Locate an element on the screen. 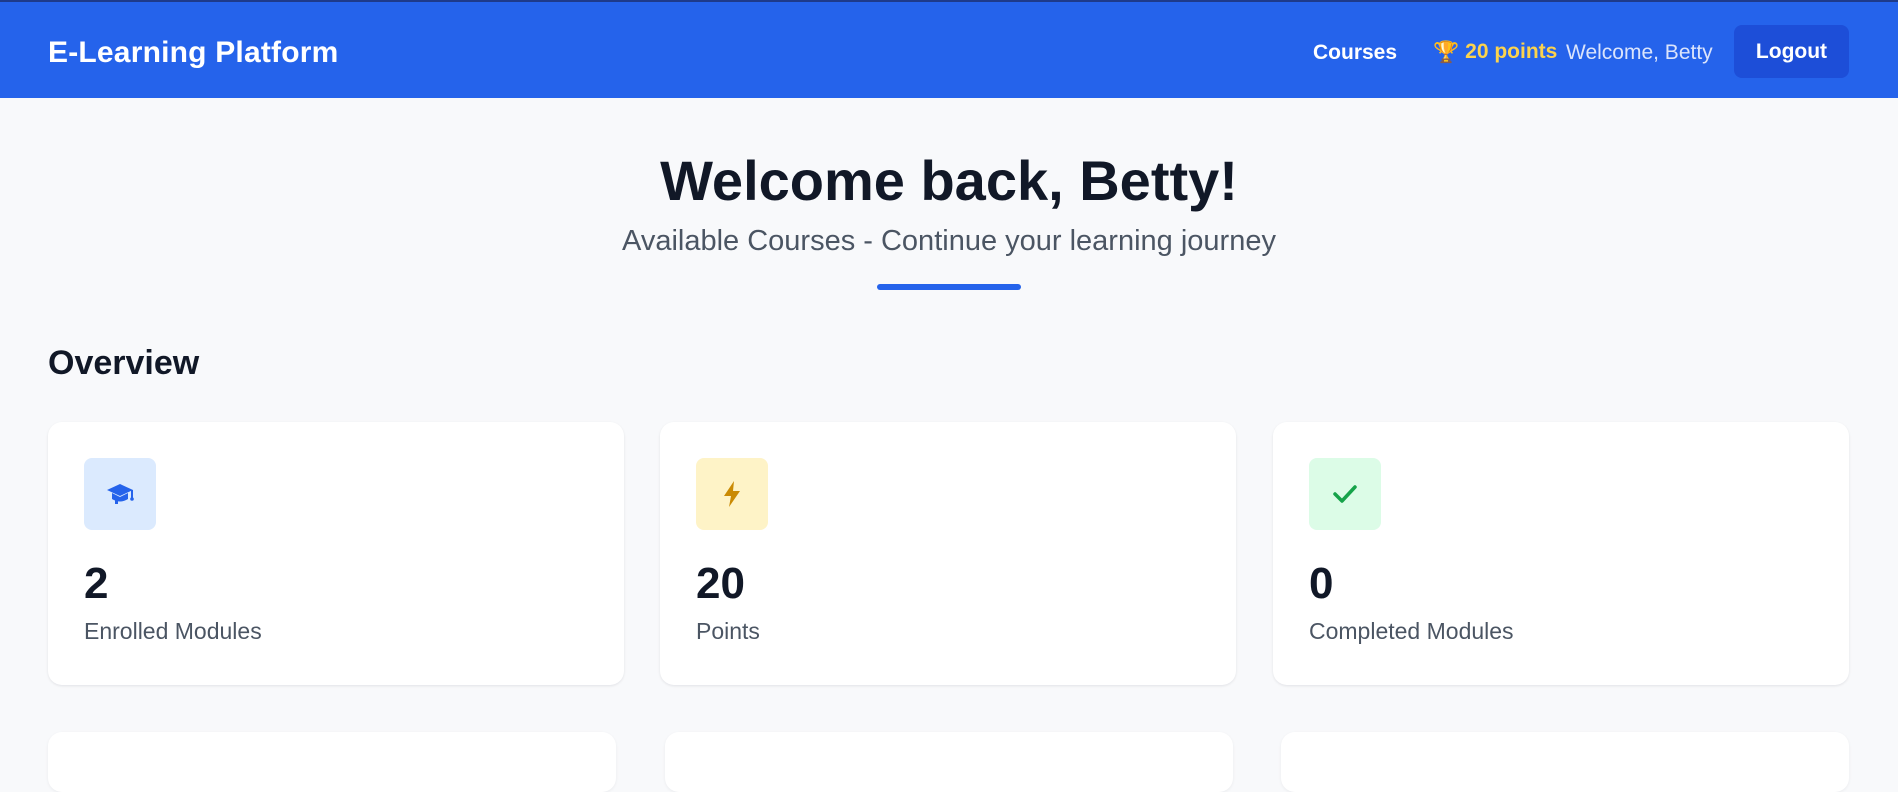 The width and height of the screenshot is (1898, 792). stat-value: 0 is located at coordinates (1321, 583).